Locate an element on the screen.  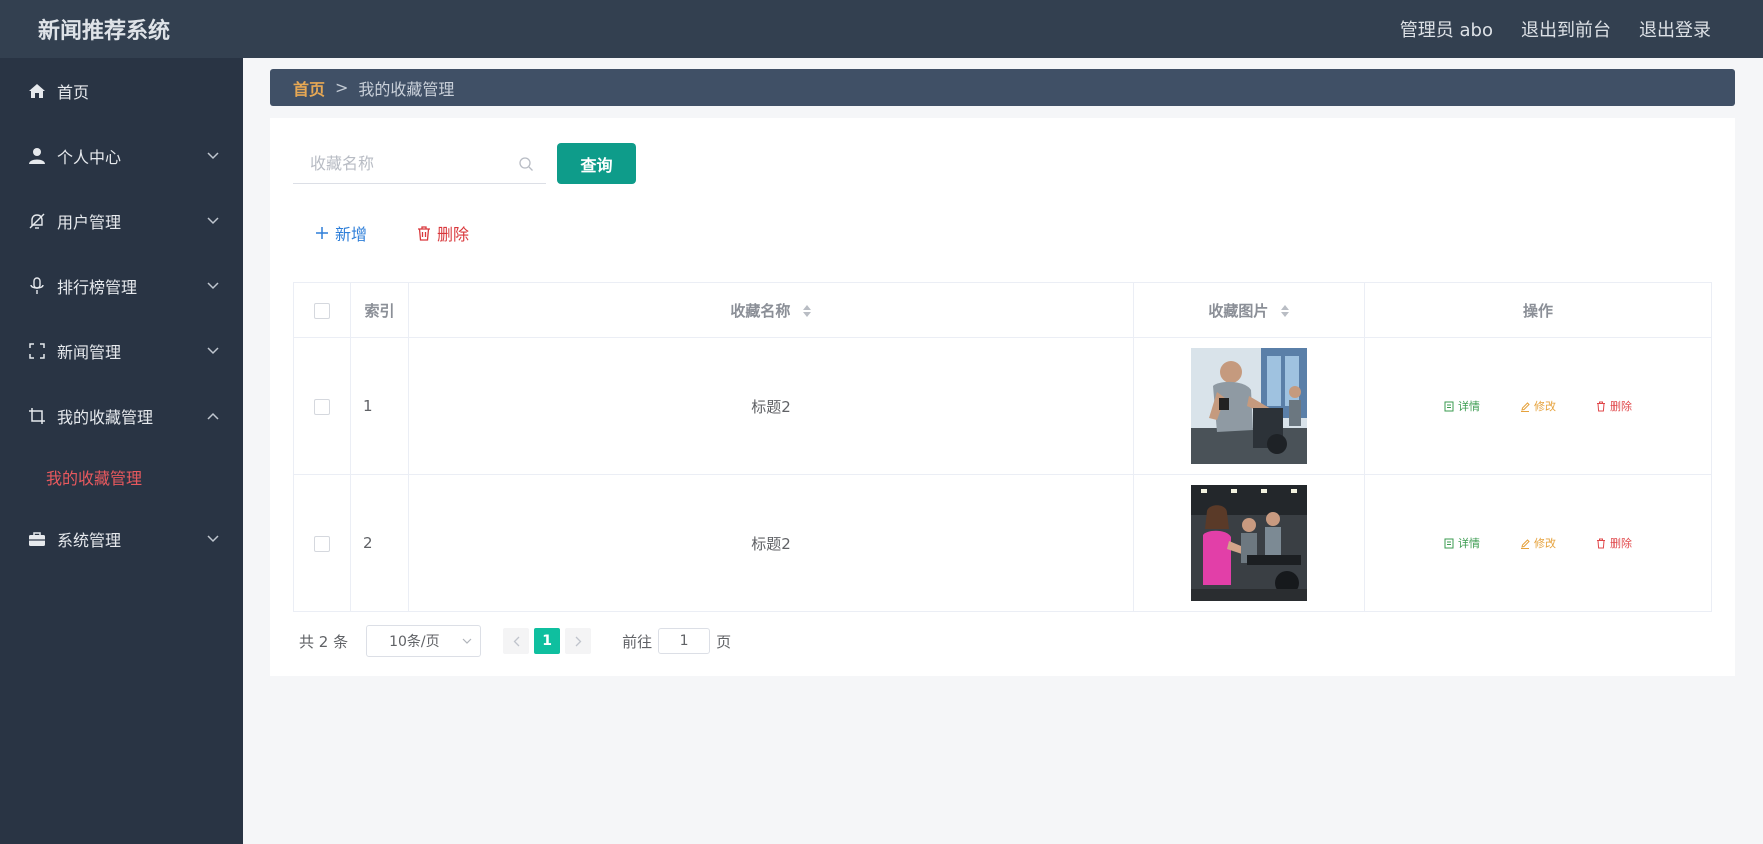
top-header: 新闻推荐系统 管理员 abo 退出到前台 退出登录 is located at coordinates (881, 29).